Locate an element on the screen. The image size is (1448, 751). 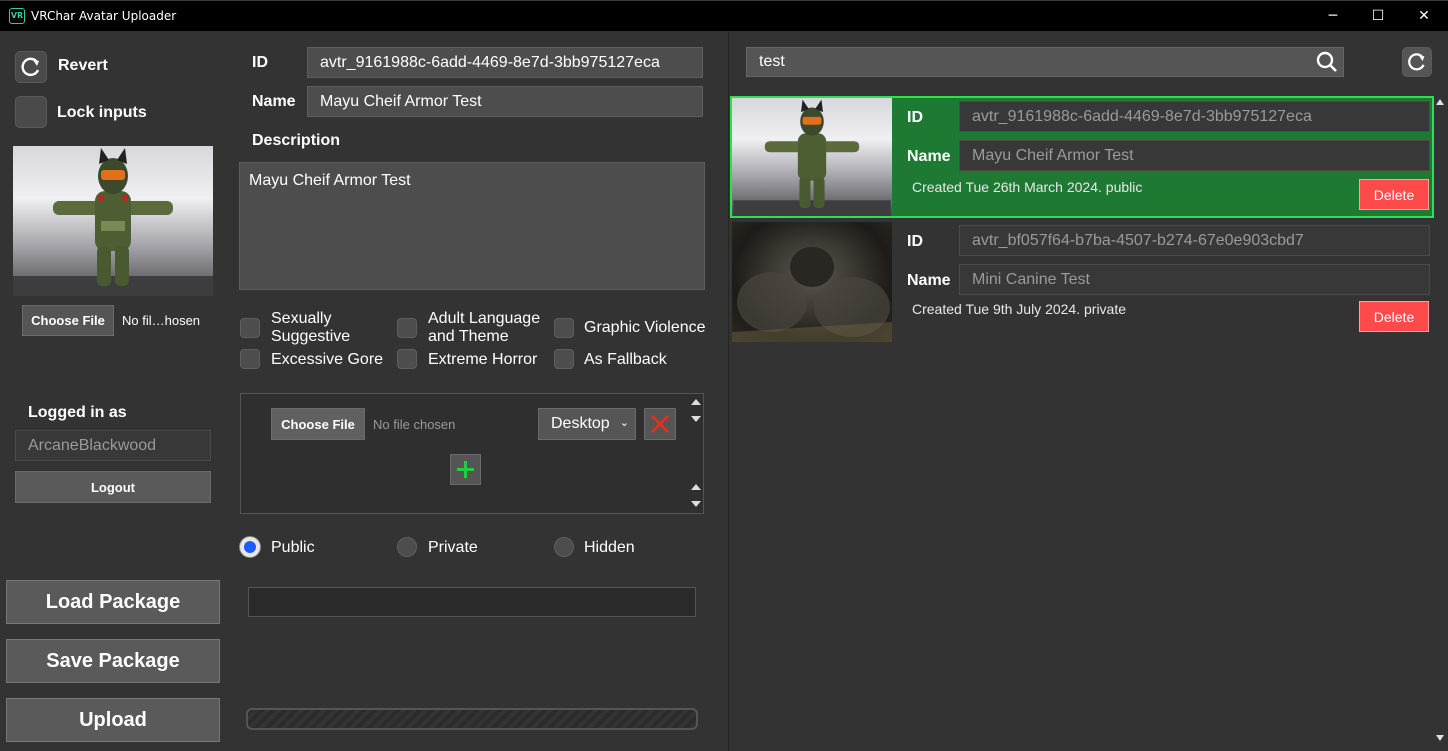
add-package-button is located at coordinates (465, 469).